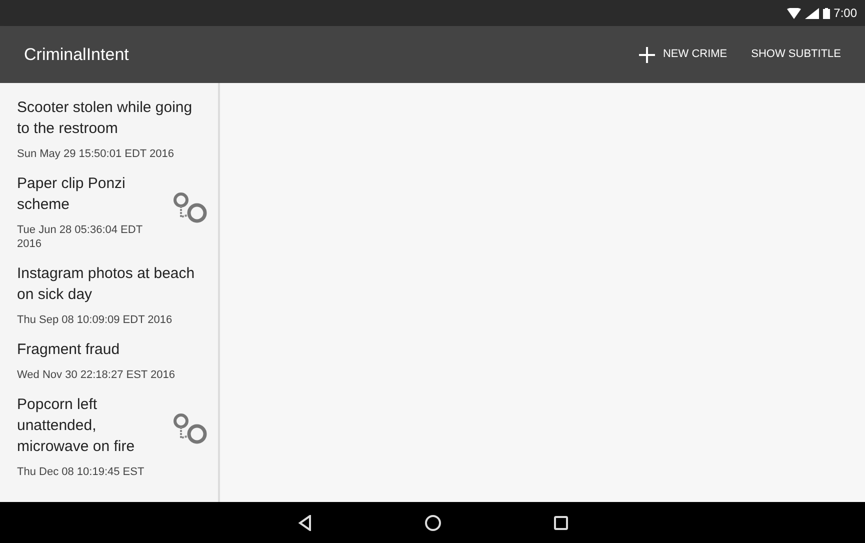 This screenshot has height=543, width=865. What do you see at coordinates (96, 154) in the screenshot?
I see `crime-date: Sun May 29 15:50:01 EDT 2016` at bounding box center [96, 154].